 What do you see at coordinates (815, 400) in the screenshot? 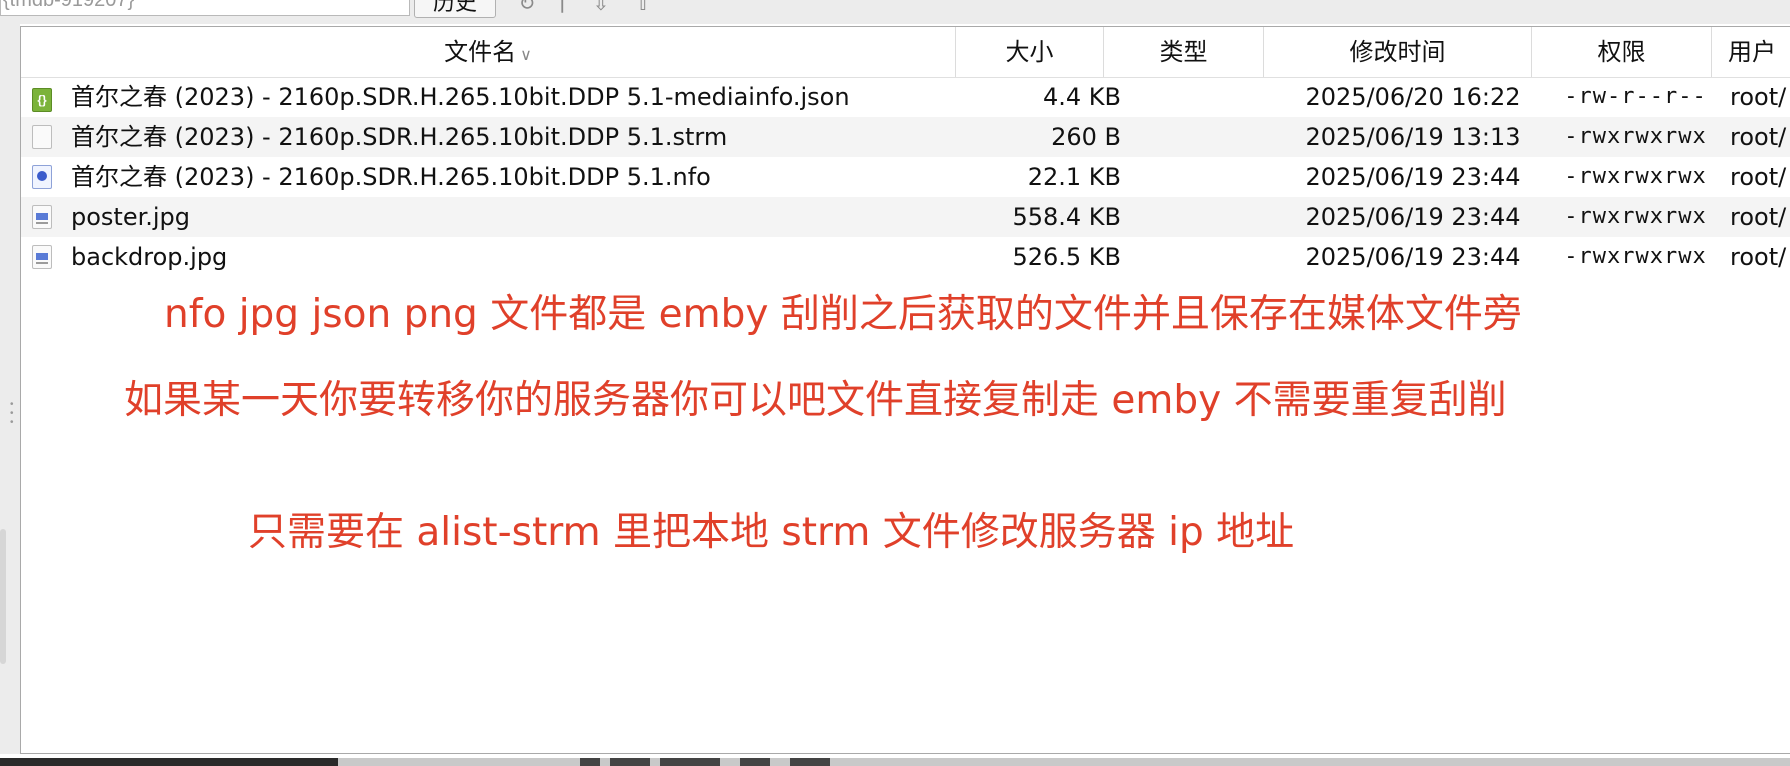
I see `annotation-line-2: 如果某一天你要转移你的服务器你可以吧文件直接复制走 emby 不需要重复刮削` at bounding box center [815, 400].